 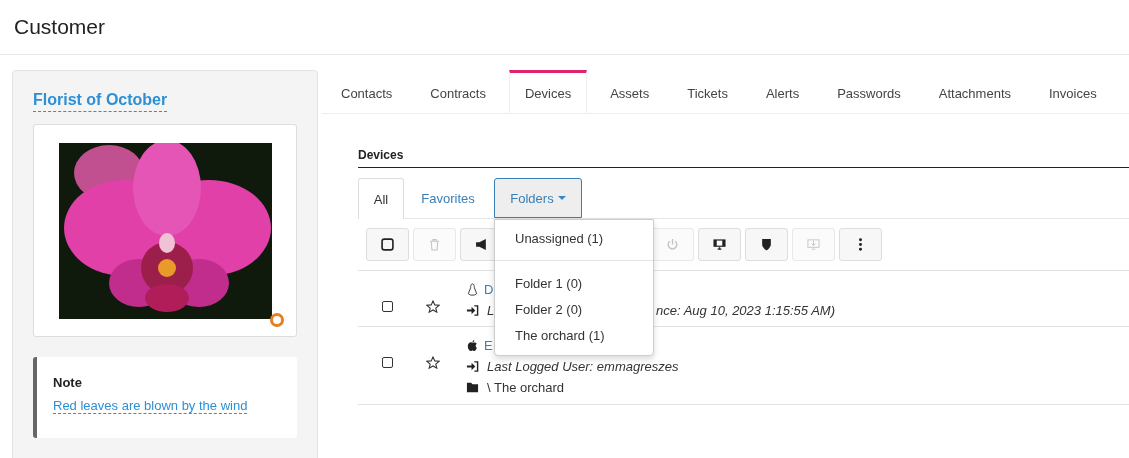 I want to click on shield-icon, so click(x=766, y=244).